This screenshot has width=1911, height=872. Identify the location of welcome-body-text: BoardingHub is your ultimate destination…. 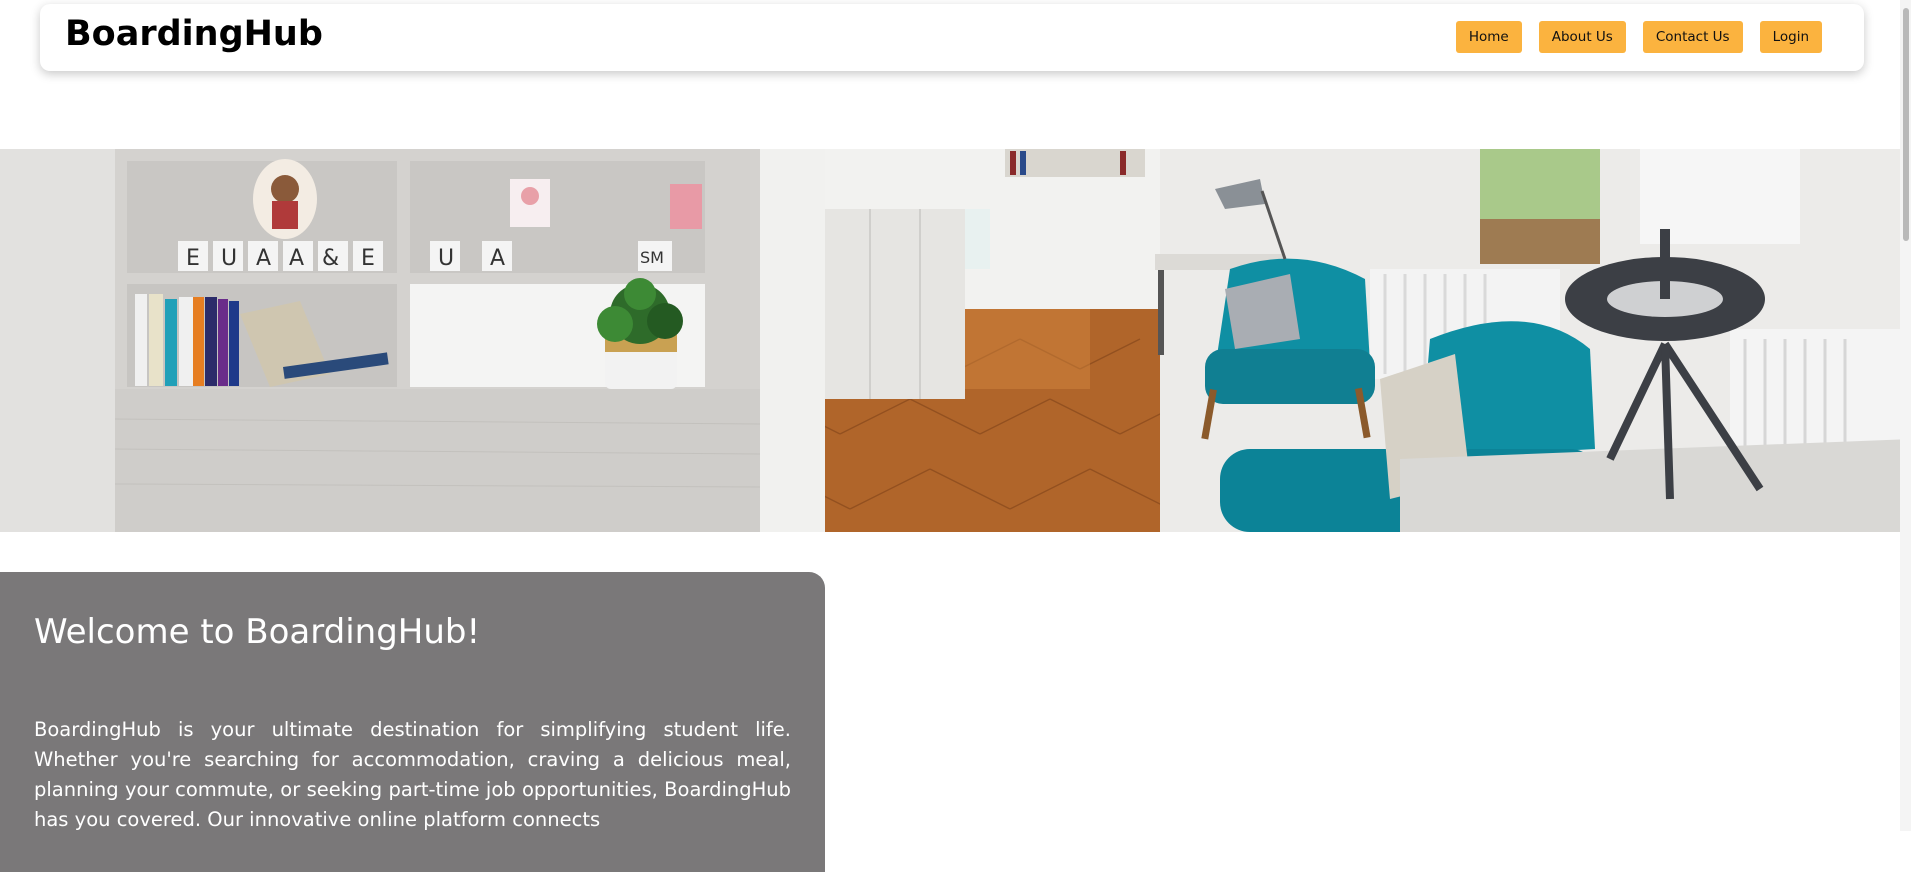
(412, 774).